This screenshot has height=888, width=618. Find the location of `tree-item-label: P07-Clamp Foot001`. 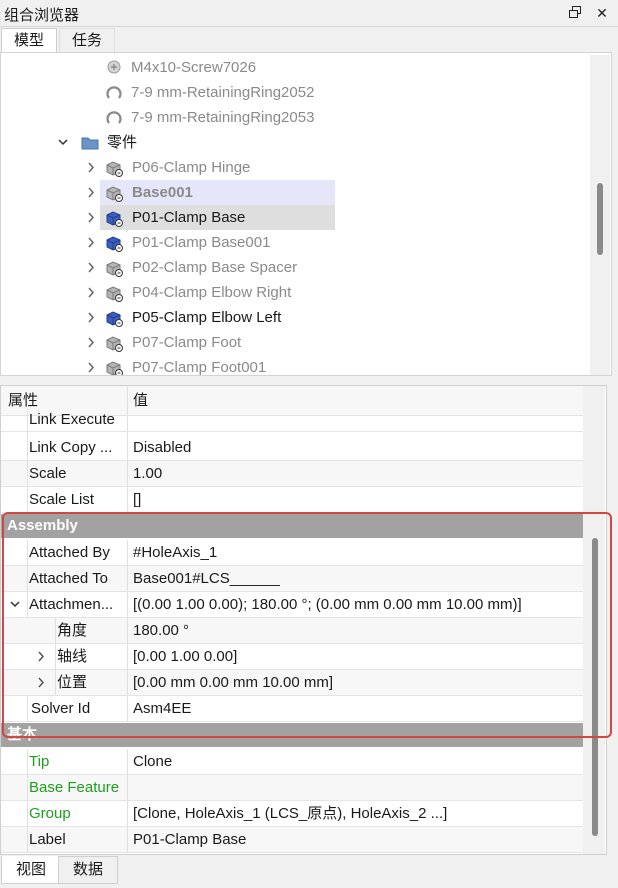

tree-item-label: P07-Clamp Foot001 is located at coordinates (199, 367).